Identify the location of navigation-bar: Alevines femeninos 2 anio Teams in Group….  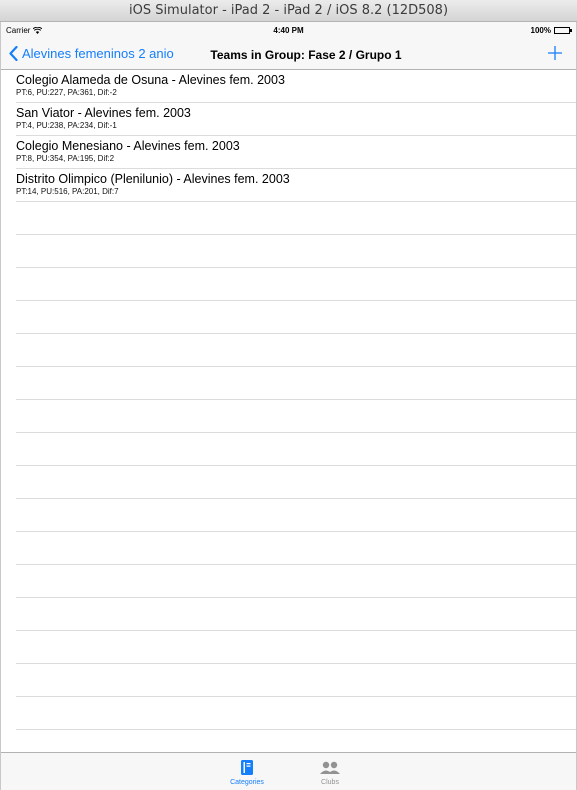
(288, 55).